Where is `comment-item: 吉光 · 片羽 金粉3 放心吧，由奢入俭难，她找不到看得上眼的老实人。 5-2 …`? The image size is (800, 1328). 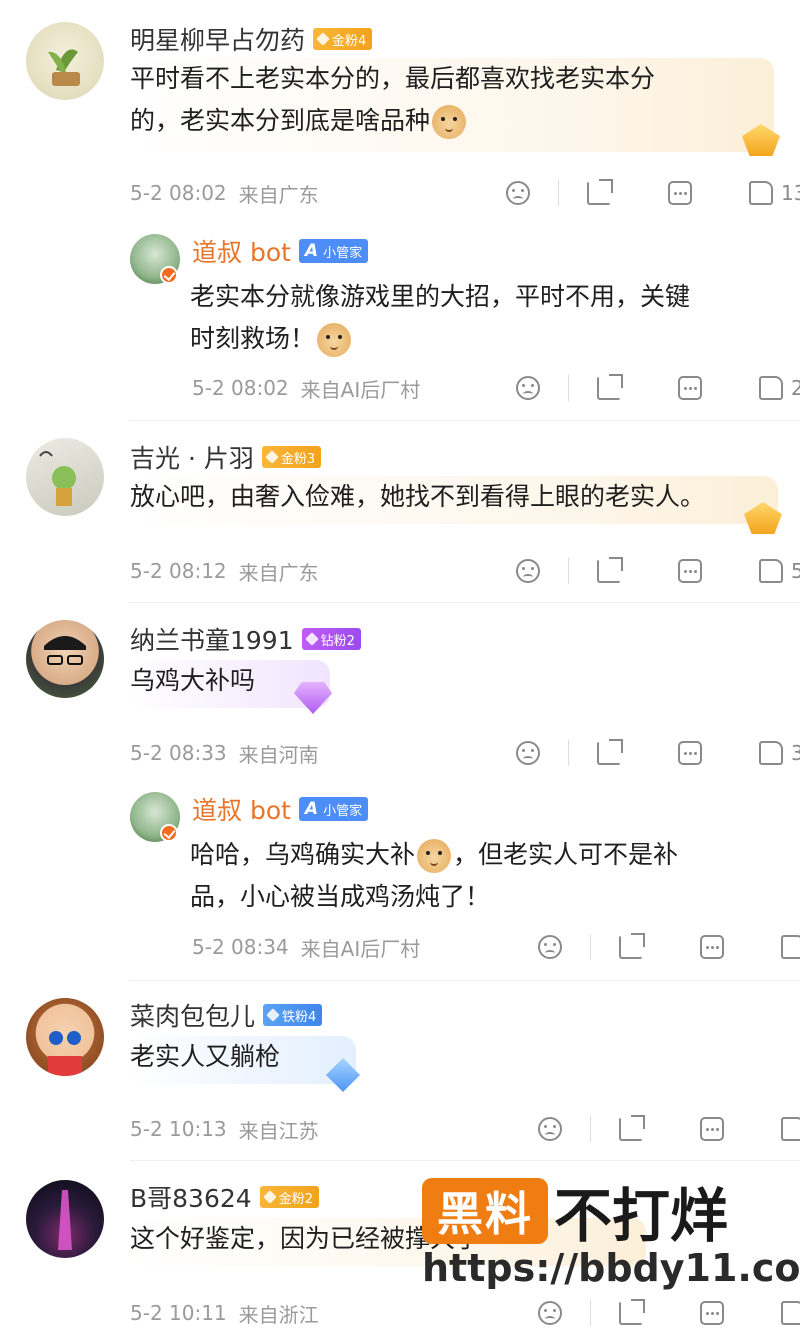 comment-item: 吉光 · 片羽 金粉3 放心吧，由奢入俭难，她找不到看得上眼的老实人。 5-2 … is located at coordinates (400, 511).